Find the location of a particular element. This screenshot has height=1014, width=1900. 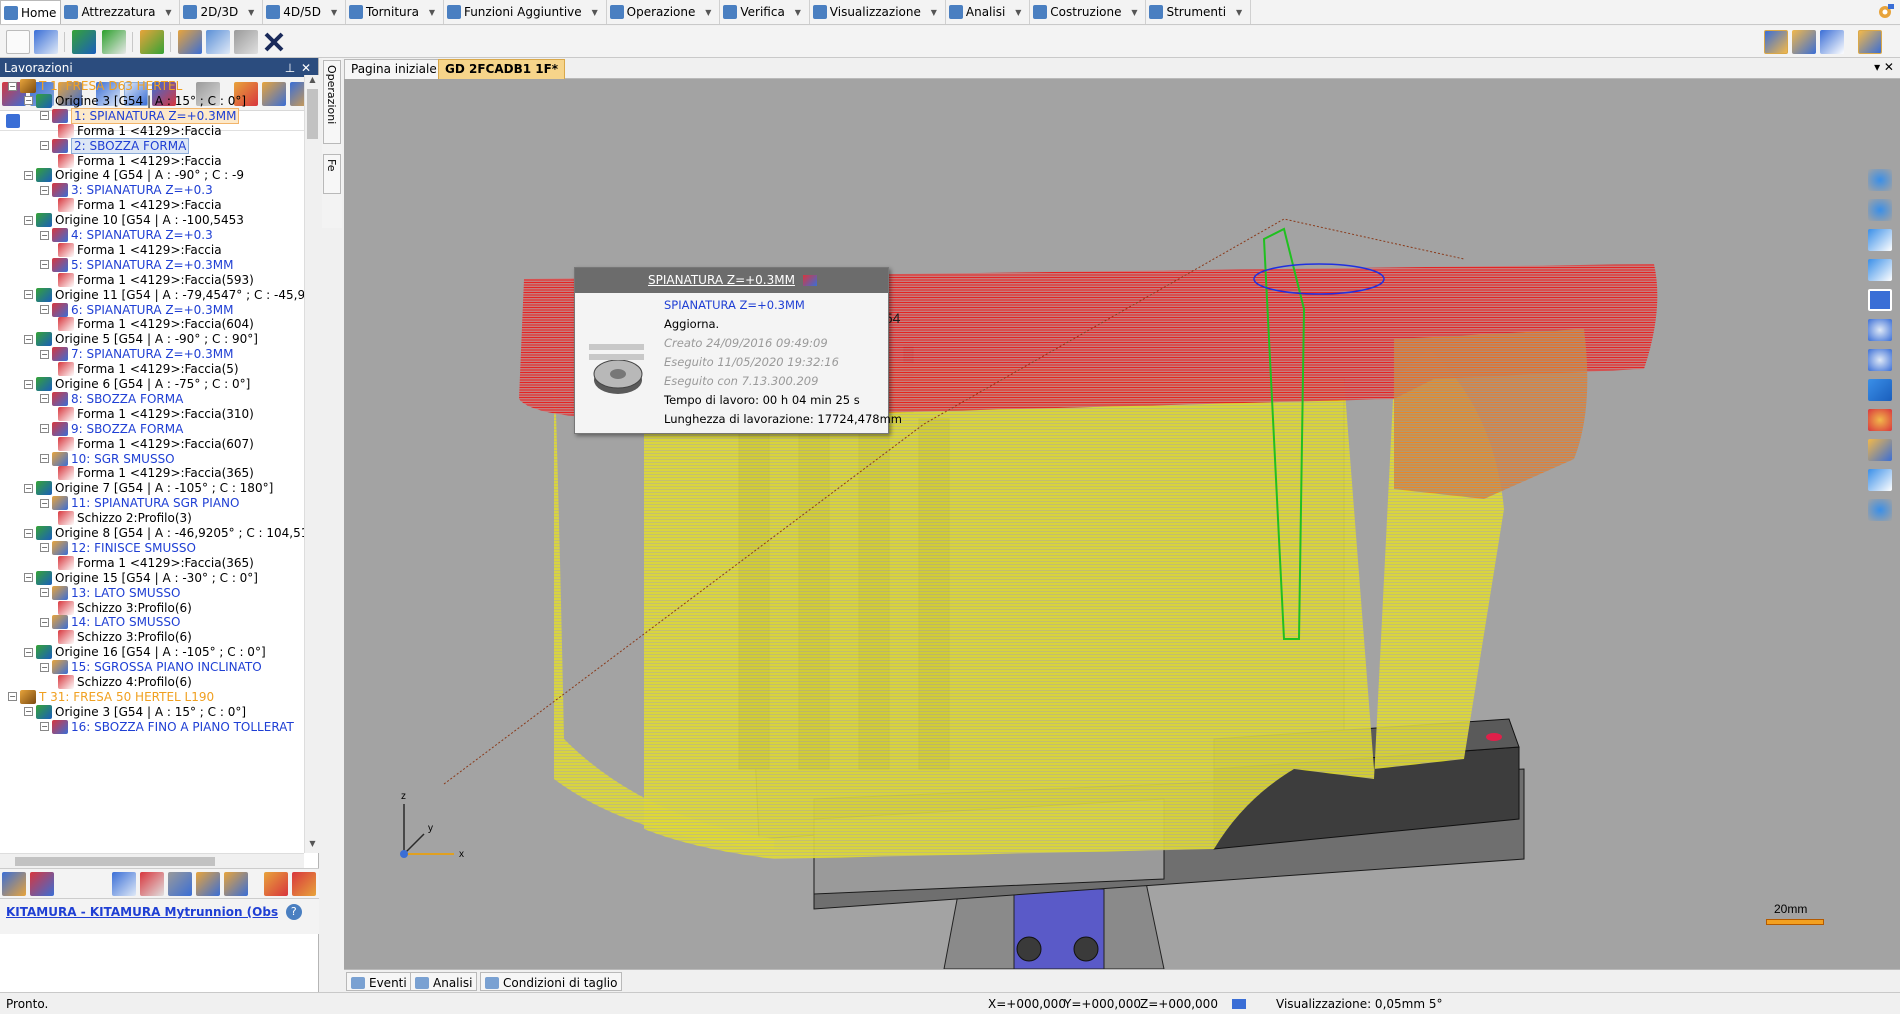

import-model-icon is located at coordinates (84, 42).